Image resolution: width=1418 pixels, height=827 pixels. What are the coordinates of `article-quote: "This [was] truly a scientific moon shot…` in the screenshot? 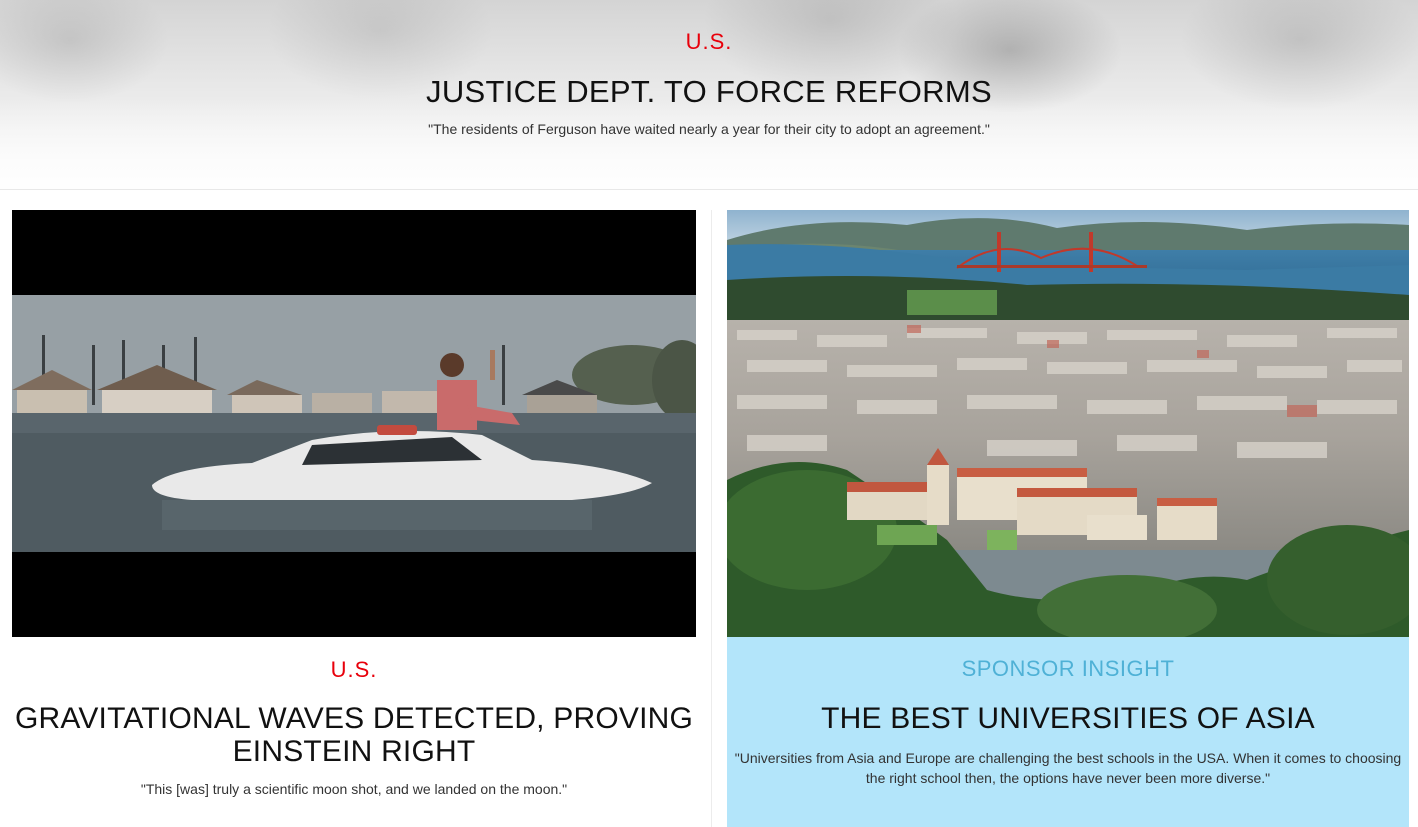 It's located at (354, 789).